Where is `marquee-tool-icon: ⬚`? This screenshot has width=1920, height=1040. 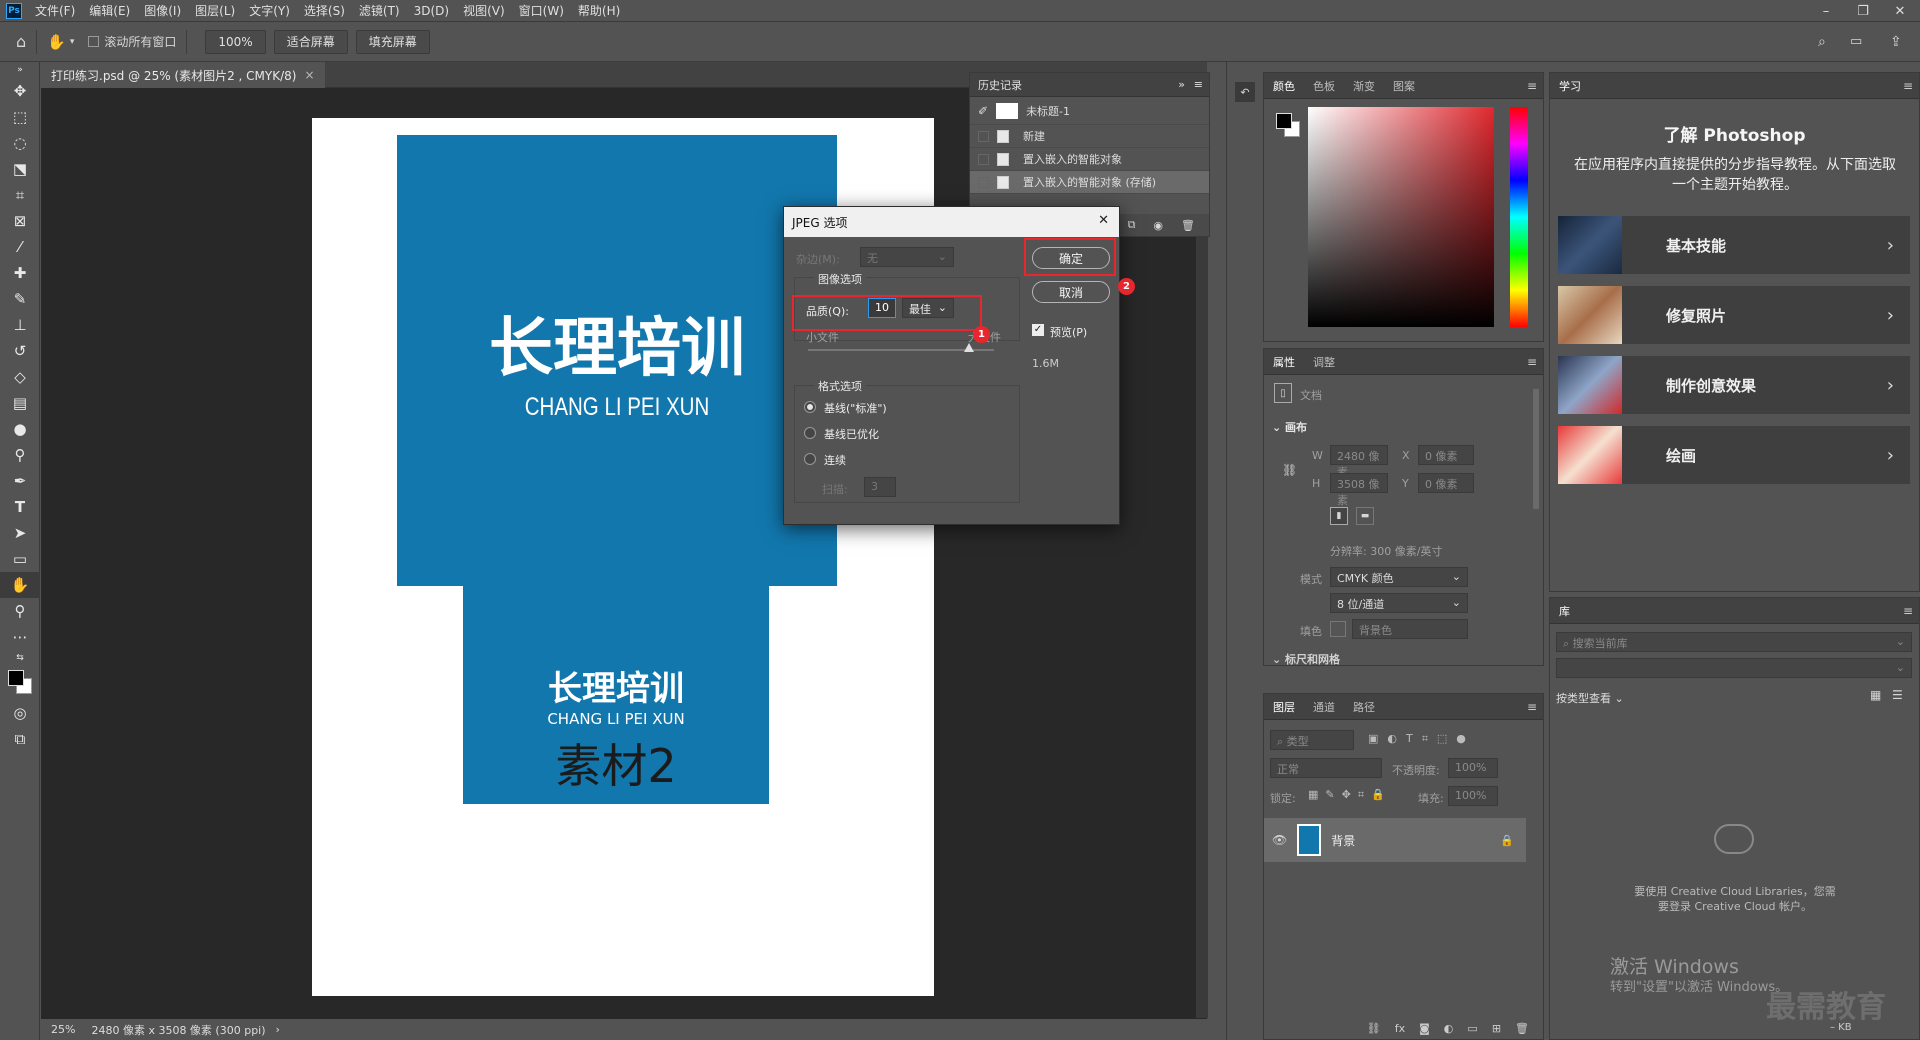
marquee-tool-icon: ⬚ is located at coordinates (20, 117).